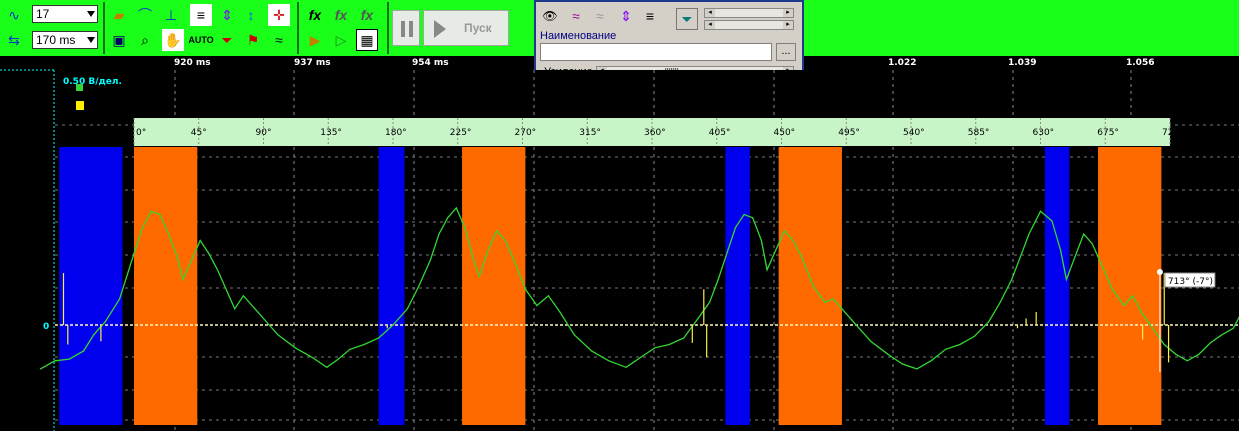 The width and height of the screenshot is (1239, 431). What do you see at coordinates (199, 133) in the screenshot?
I see `angle-tick-label: 45°` at bounding box center [199, 133].